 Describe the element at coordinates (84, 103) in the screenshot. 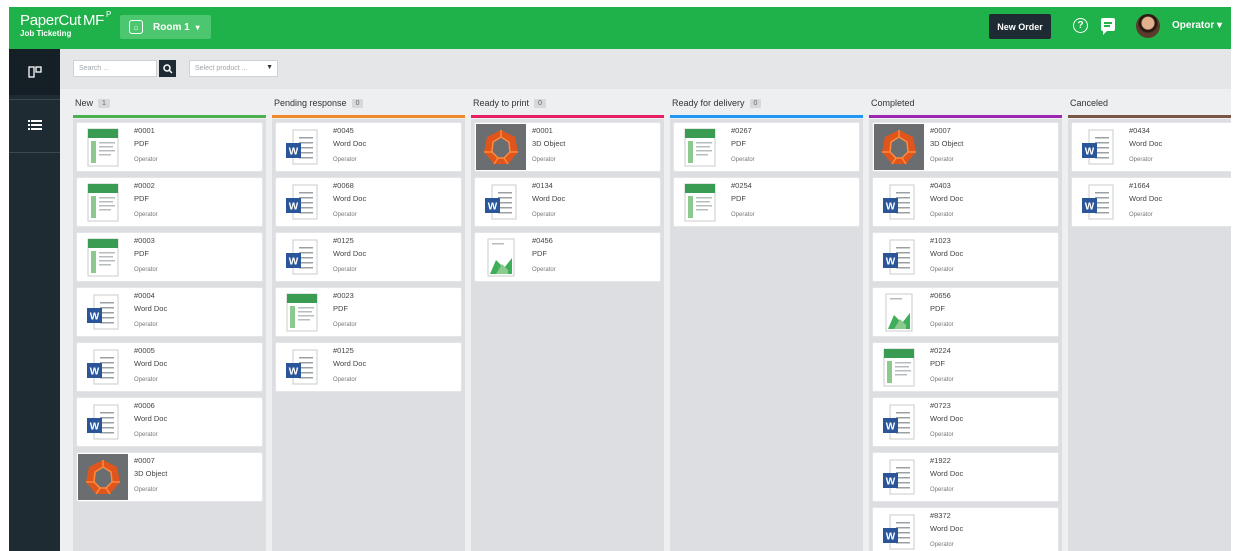

I see `column-title: New` at that location.